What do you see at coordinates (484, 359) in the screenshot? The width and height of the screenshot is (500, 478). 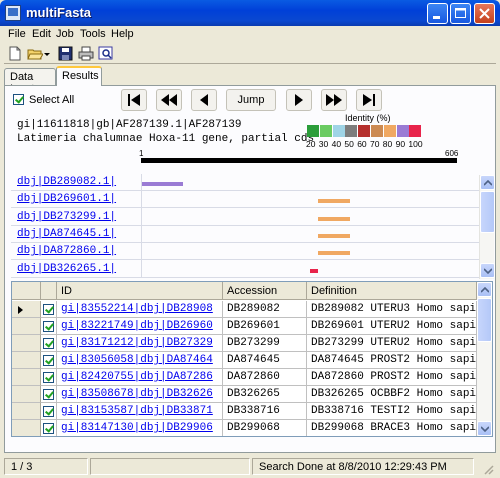 I see `grid-scrollbar` at bounding box center [484, 359].